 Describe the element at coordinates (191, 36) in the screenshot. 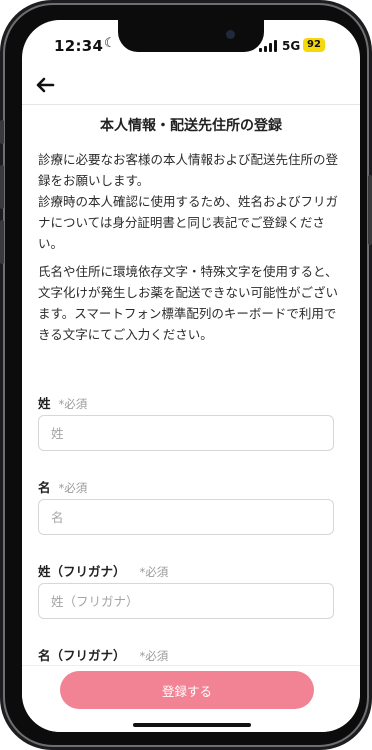

I see `notch` at that location.